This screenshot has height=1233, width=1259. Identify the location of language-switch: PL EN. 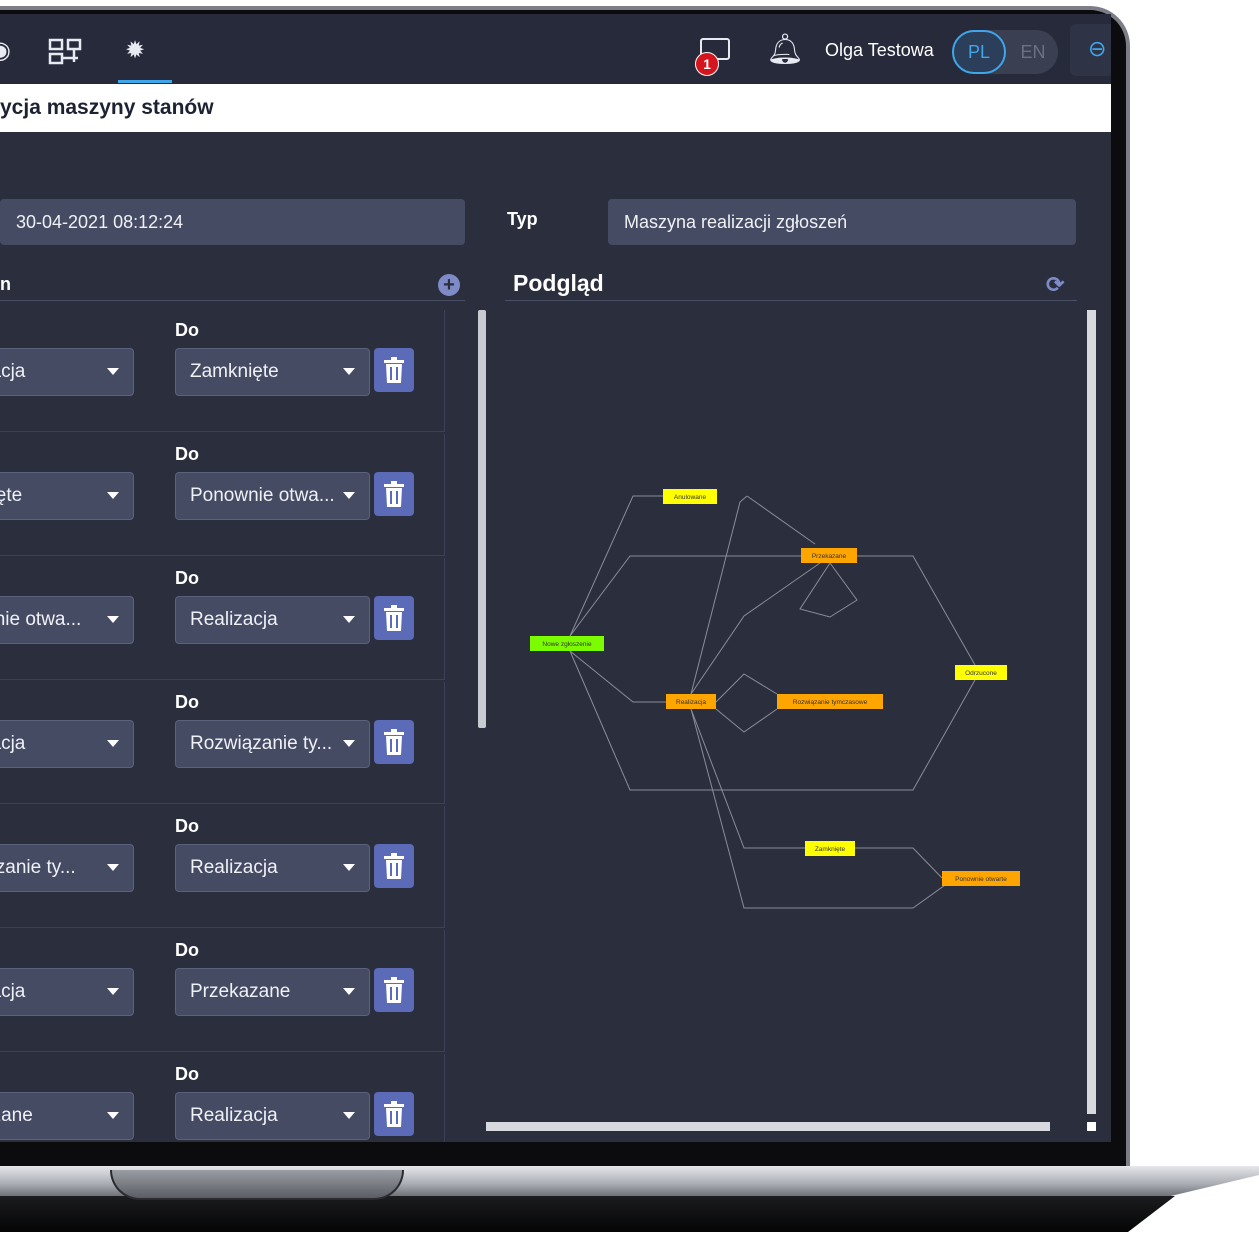
(1005, 52).